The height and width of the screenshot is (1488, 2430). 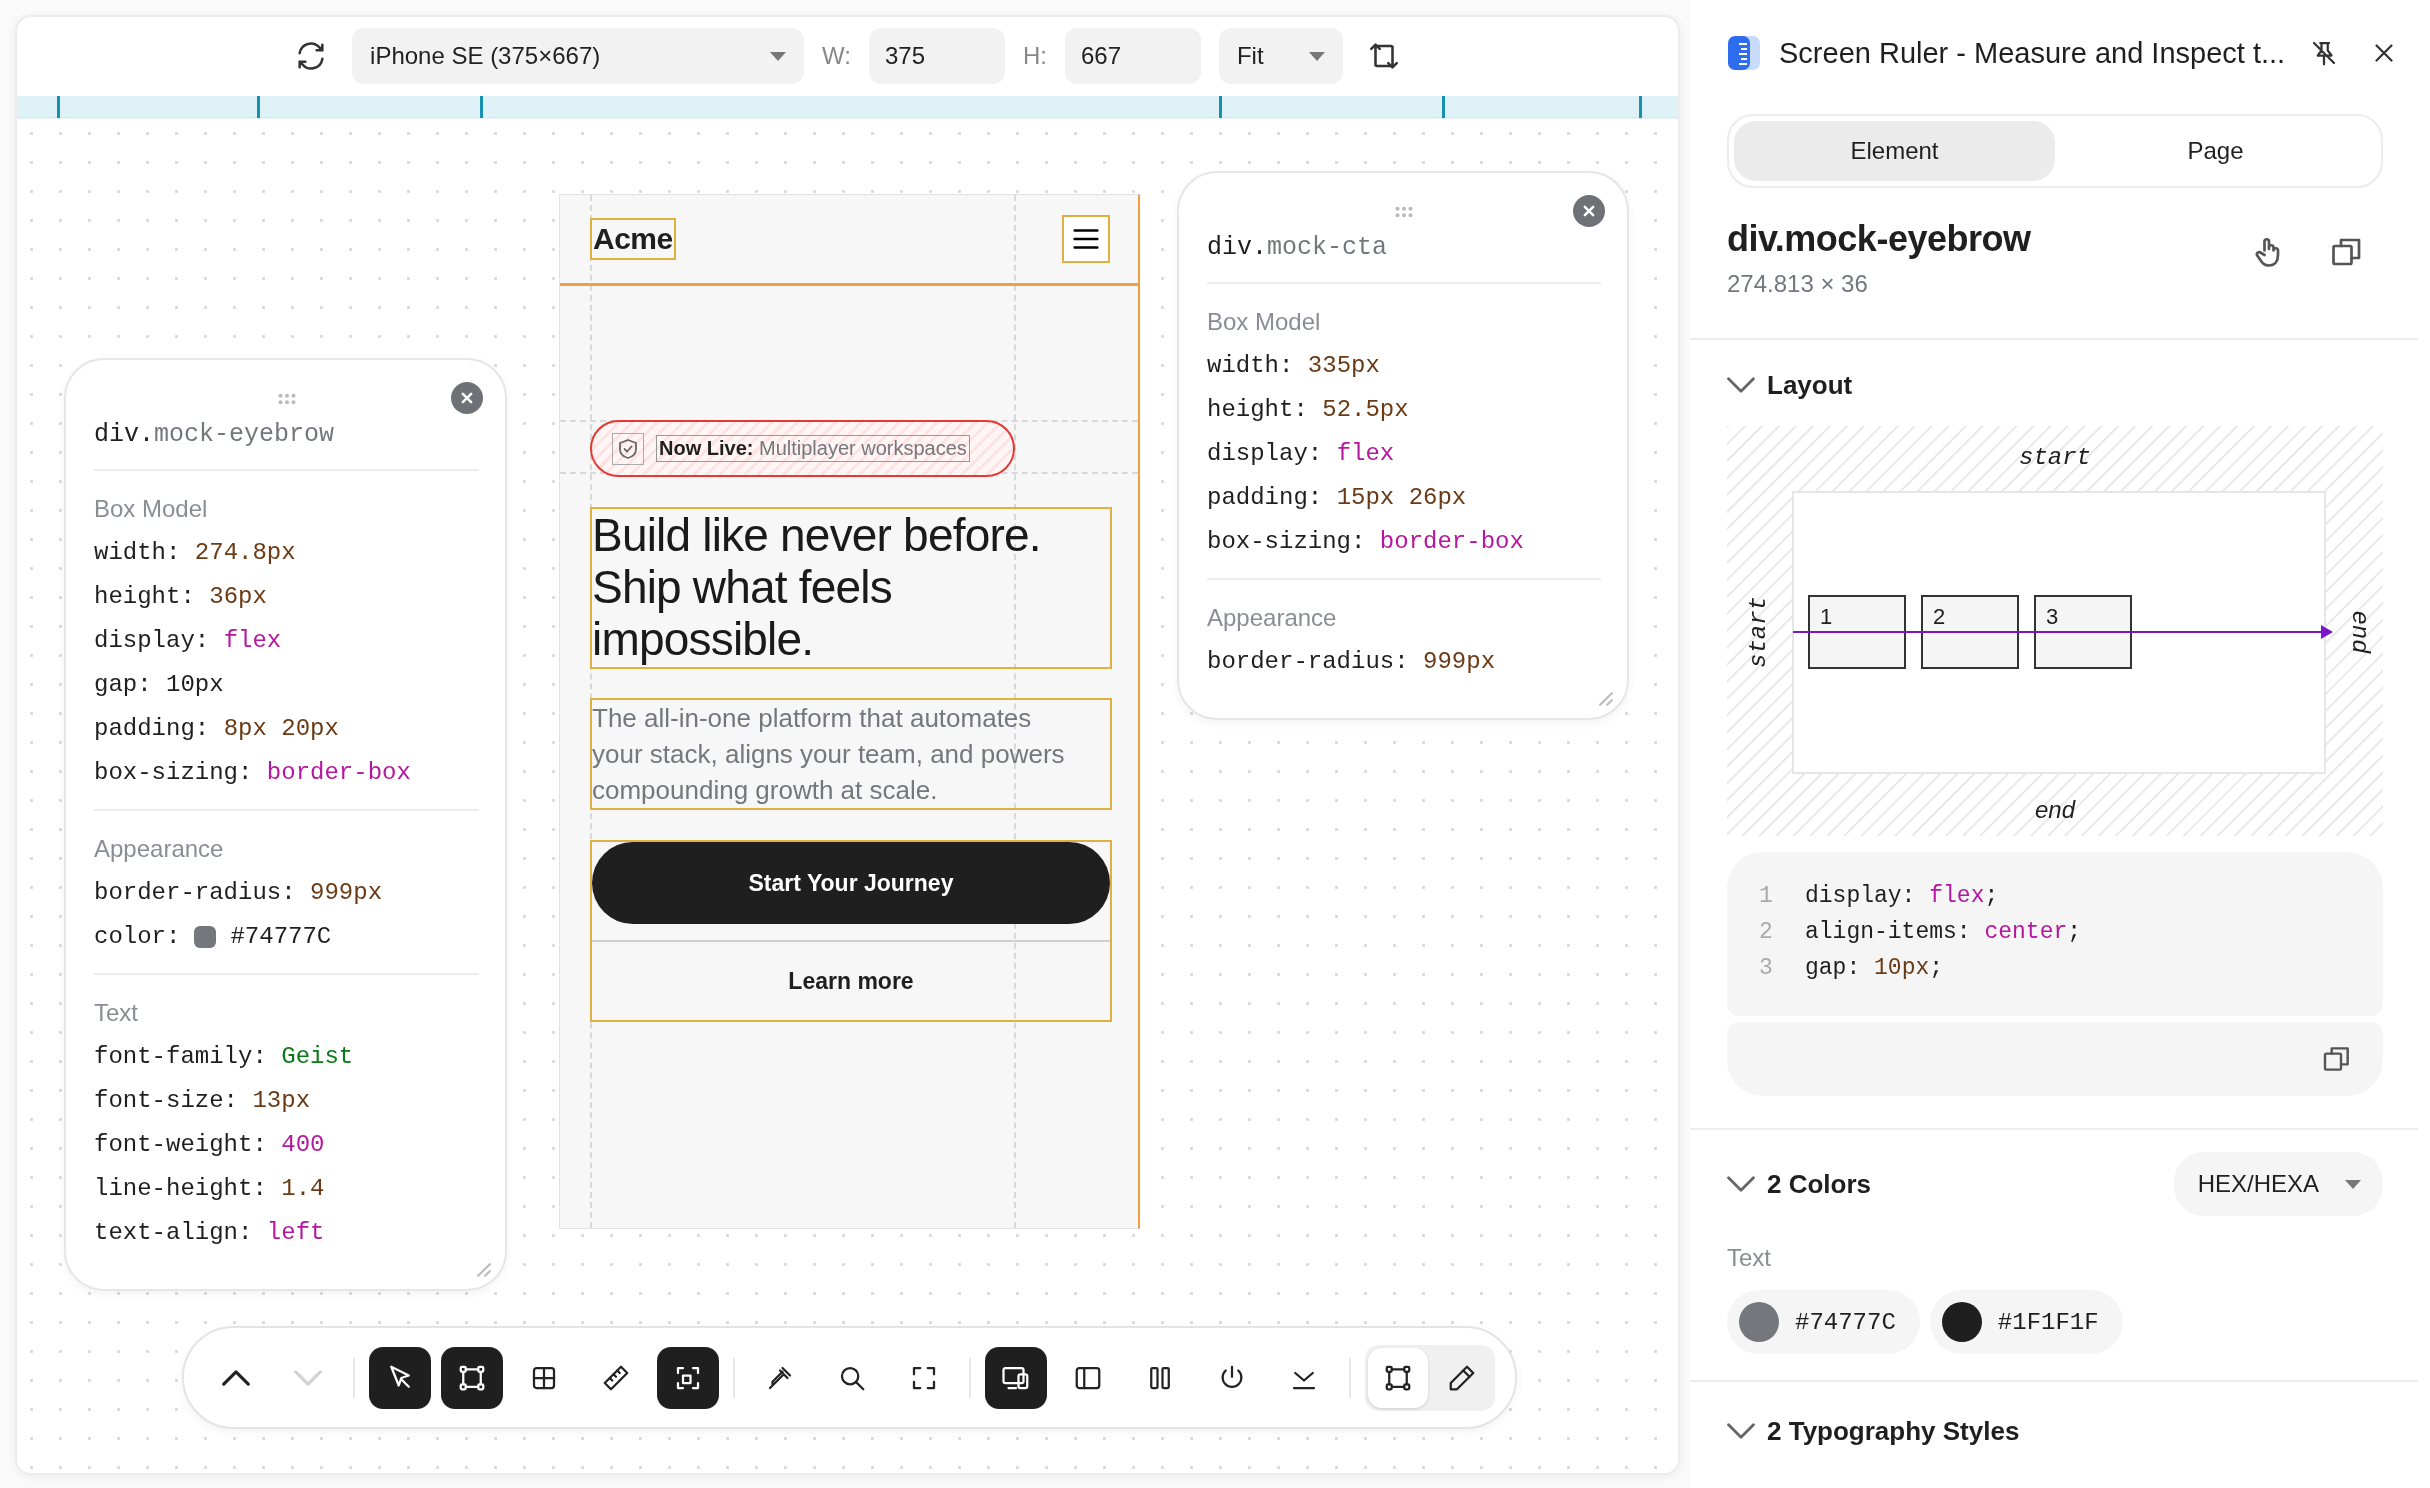 What do you see at coordinates (1874, 968) in the screenshot?
I see `code-line: gap: 10px;` at bounding box center [1874, 968].